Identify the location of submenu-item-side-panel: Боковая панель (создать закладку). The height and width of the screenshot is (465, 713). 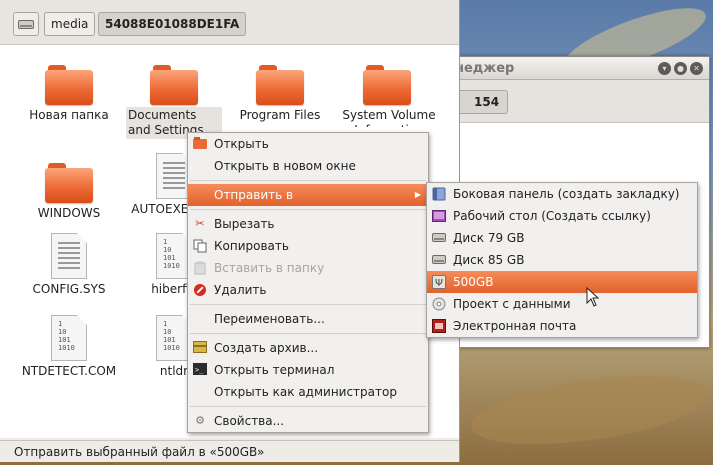
(562, 194).